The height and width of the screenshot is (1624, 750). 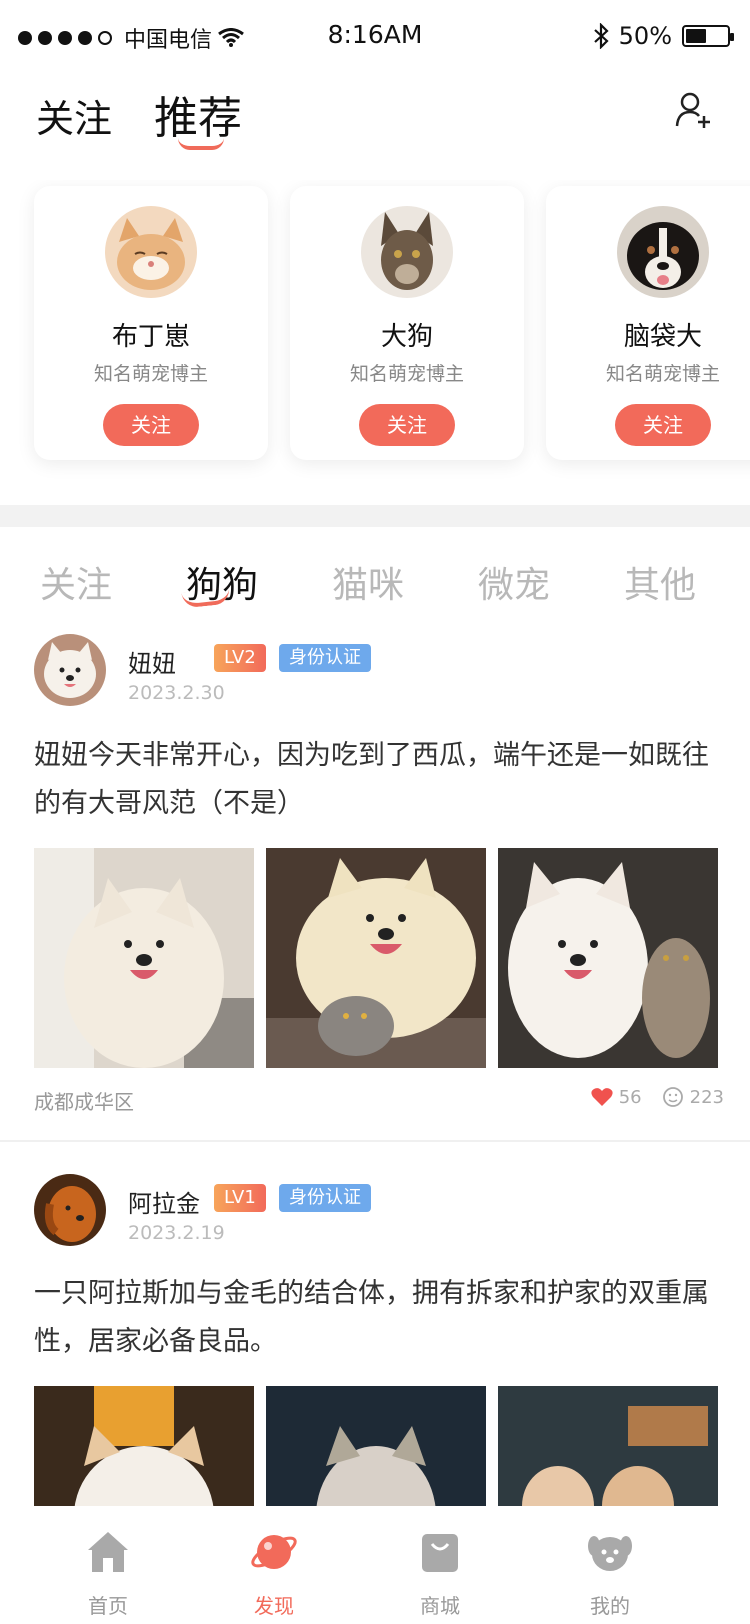 What do you see at coordinates (164, 1201) in the screenshot?
I see `post-username: 阿拉金` at bounding box center [164, 1201].